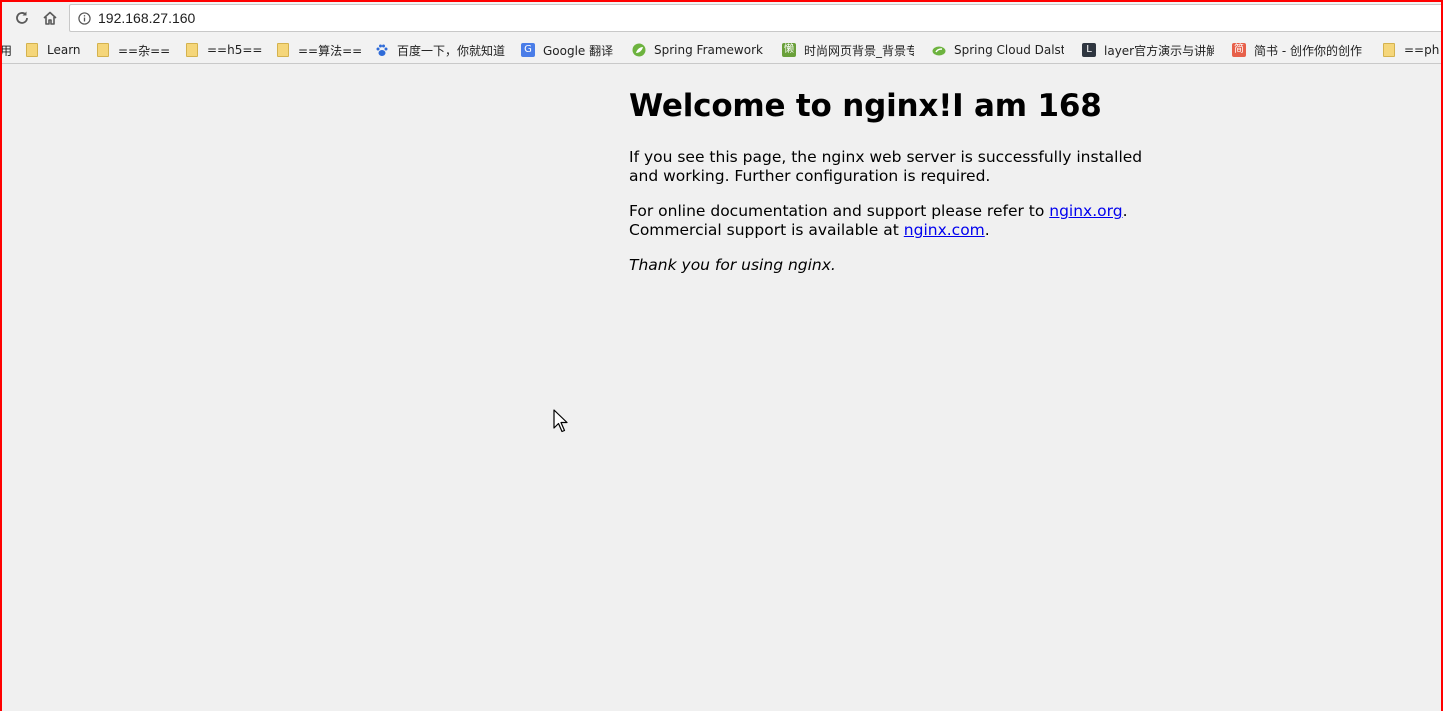 The width and height of the screenshot is (1443, 711). What do you see at coordinates (756, 18) in the screenshot?
I see `address-bar: 192.168.27.160` at bounding box center [756, 18].